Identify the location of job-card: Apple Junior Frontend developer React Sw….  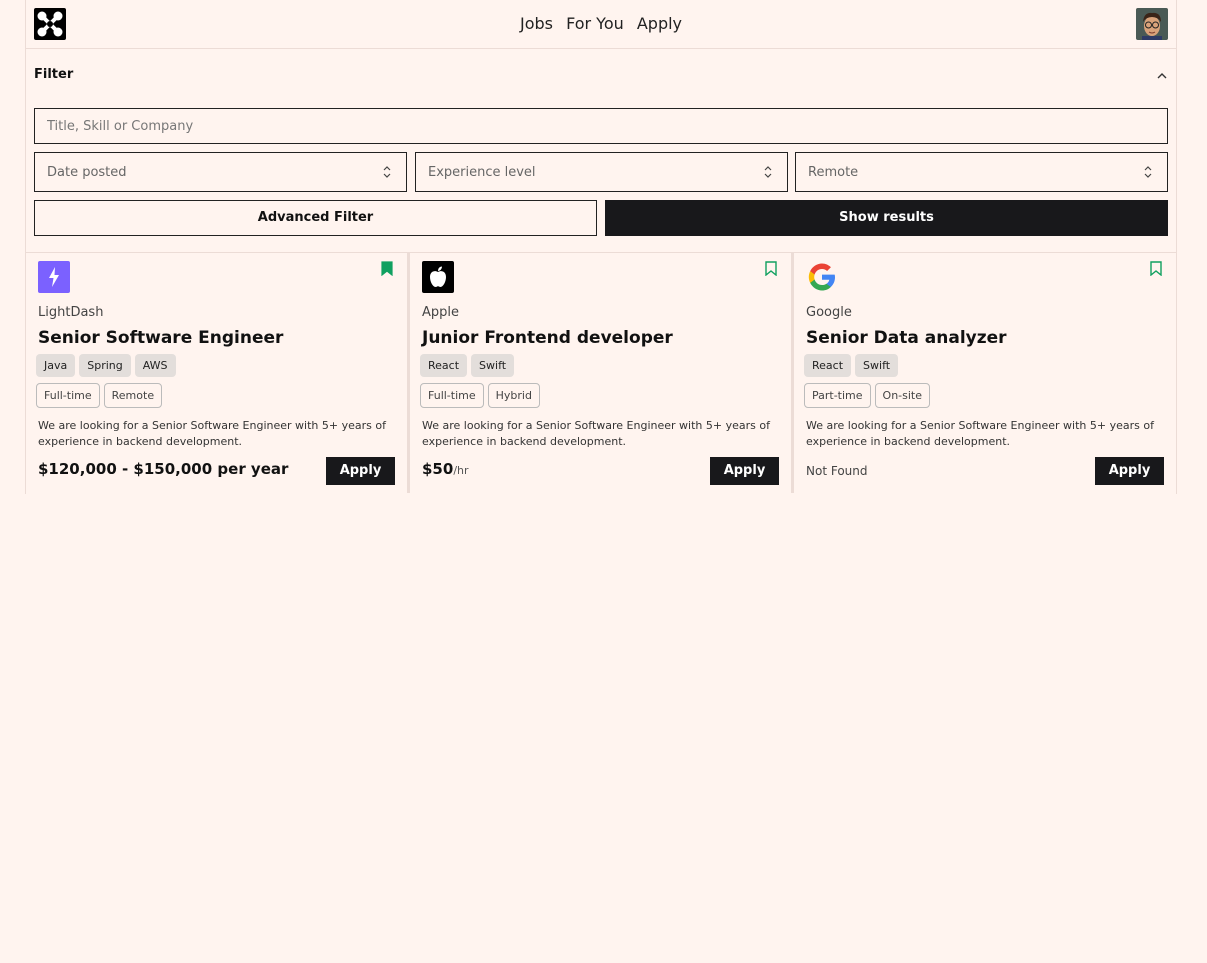
(602, 373).